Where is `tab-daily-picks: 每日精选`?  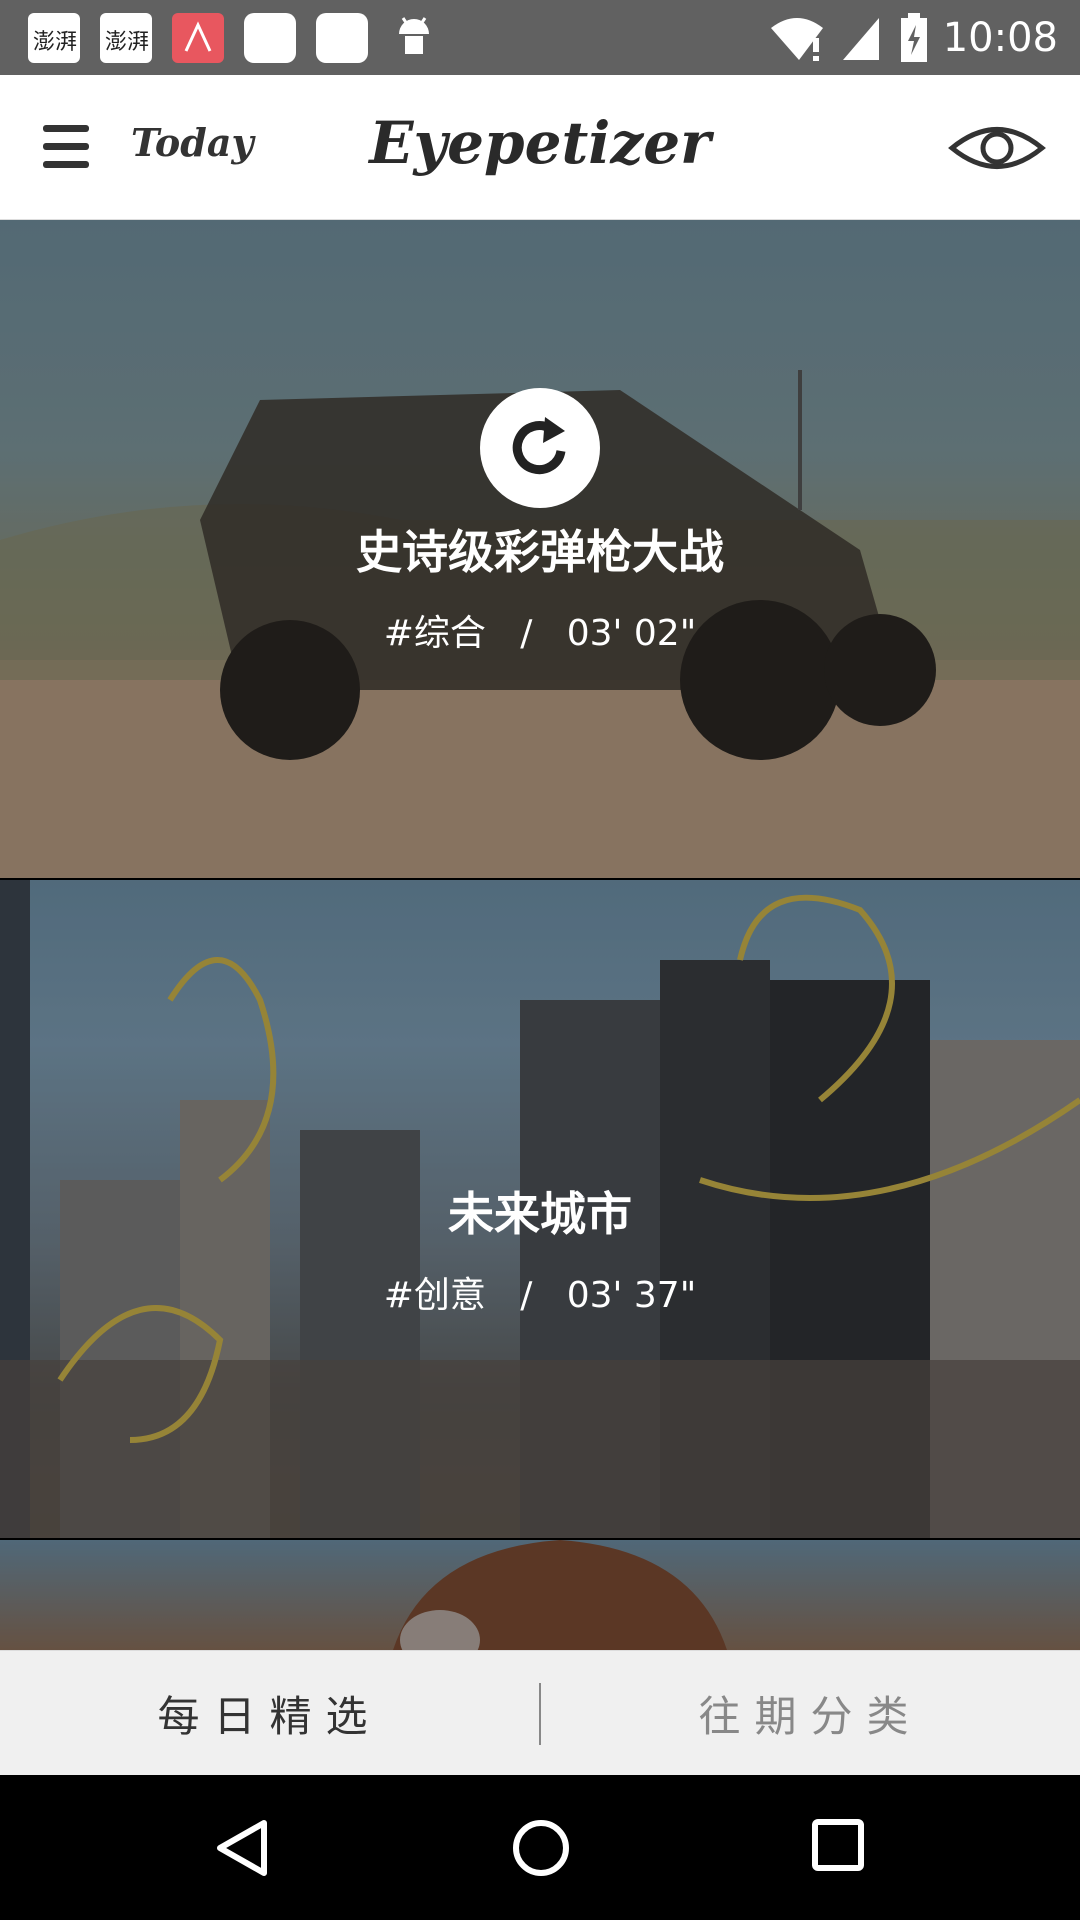 tab-daily-picks: 每日精选 is located at coordinates (269, 1713).